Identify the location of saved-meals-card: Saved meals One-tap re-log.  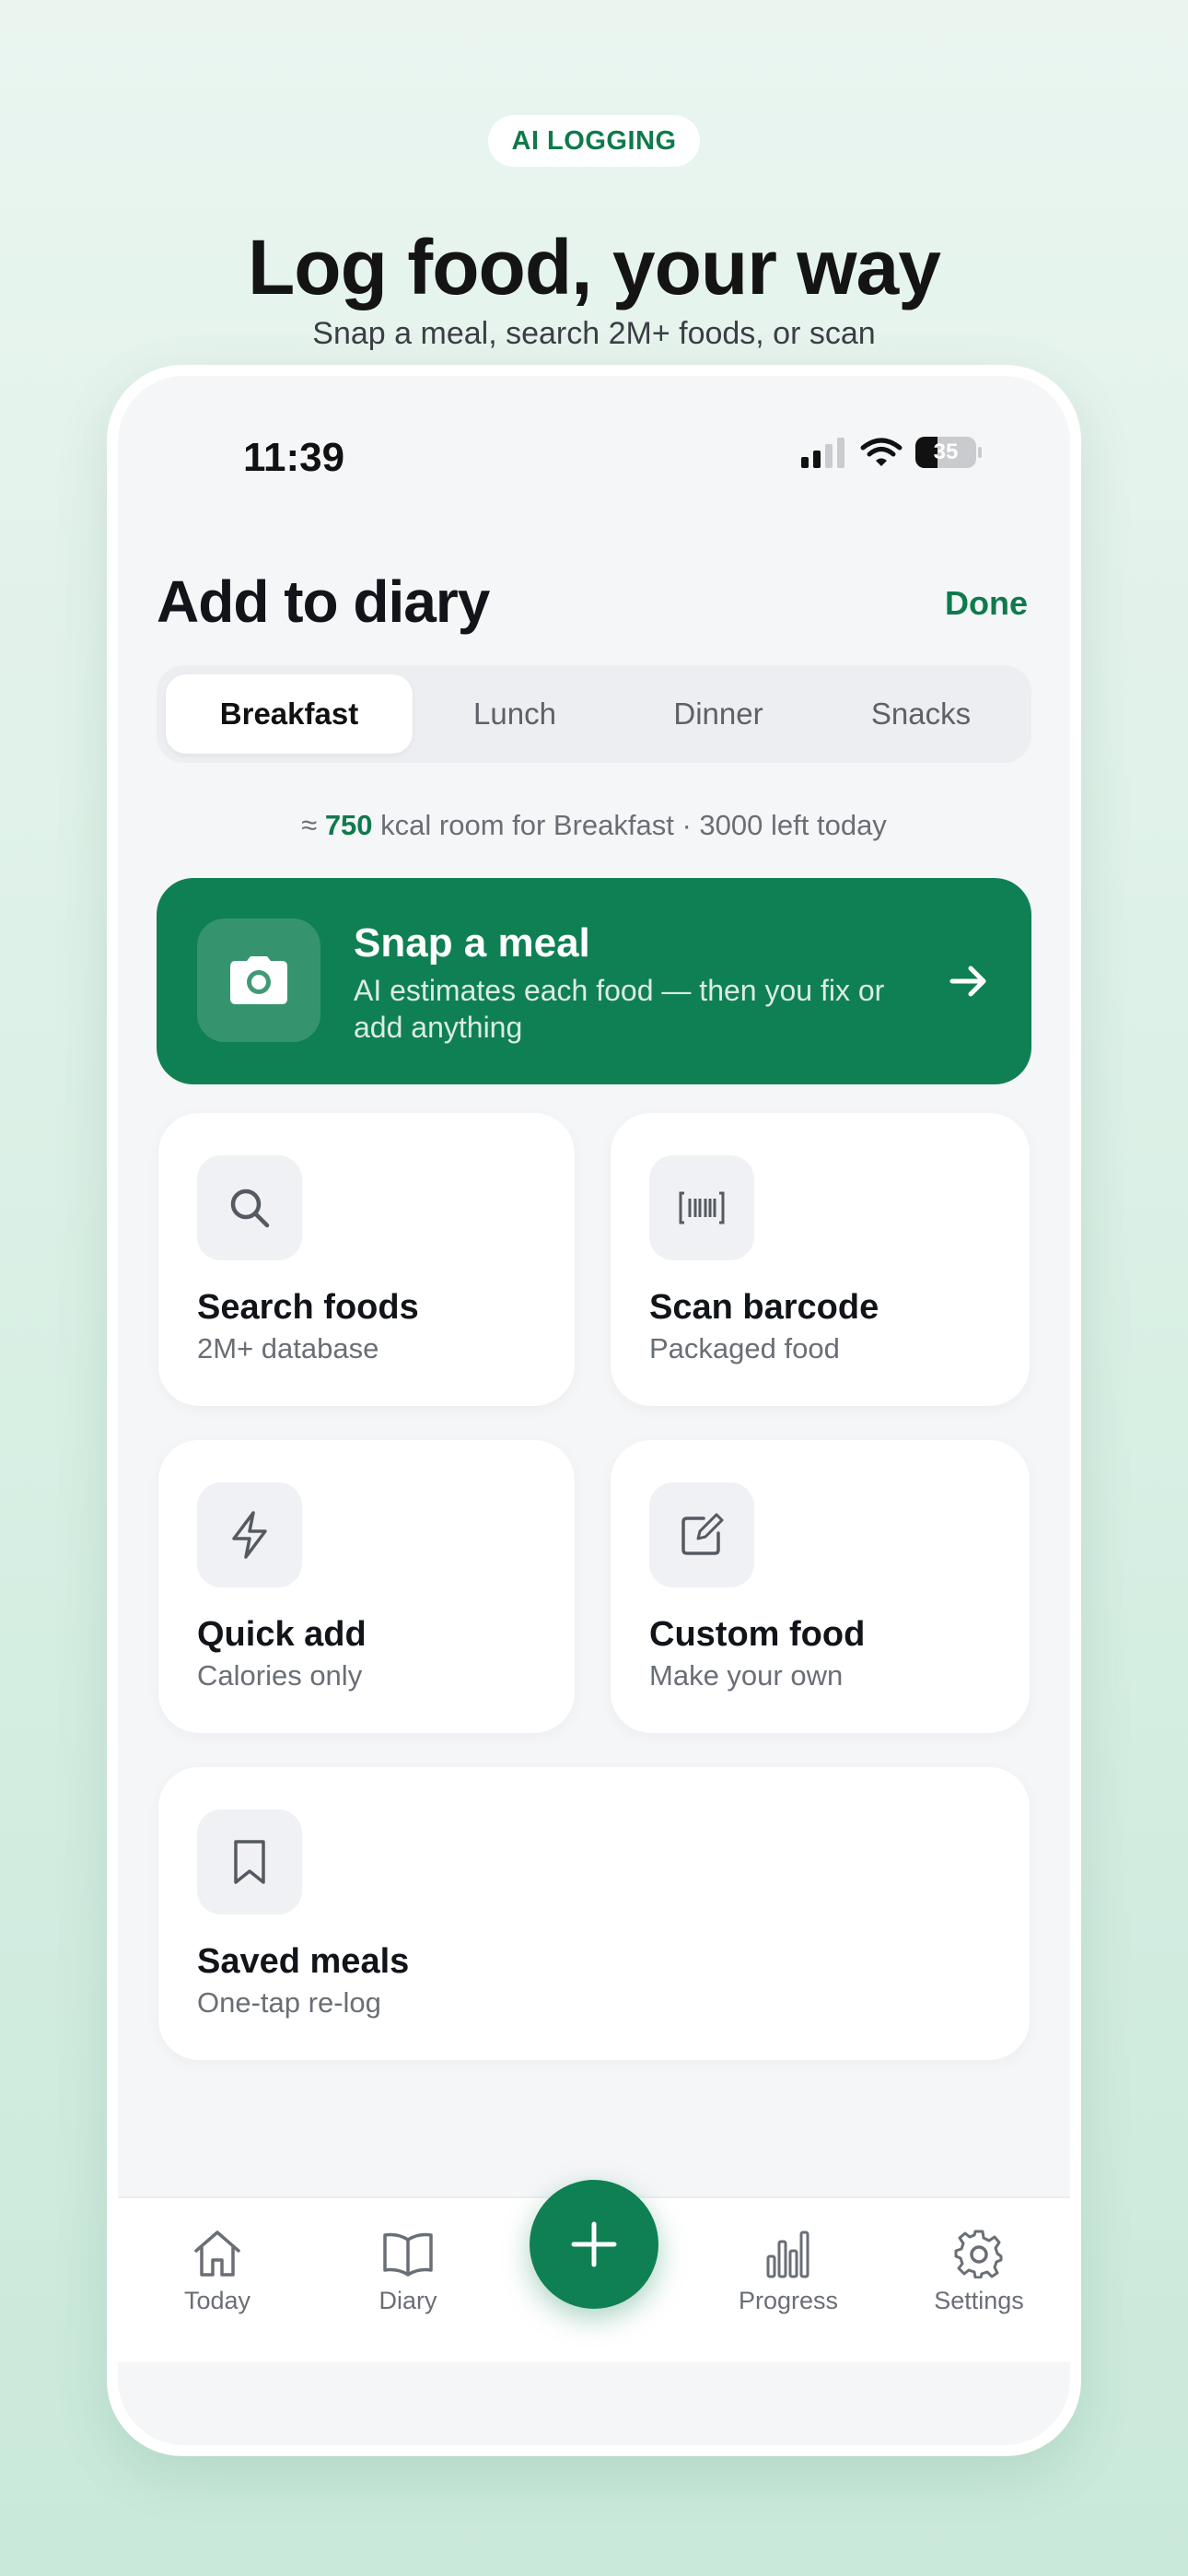
(594, 1913).